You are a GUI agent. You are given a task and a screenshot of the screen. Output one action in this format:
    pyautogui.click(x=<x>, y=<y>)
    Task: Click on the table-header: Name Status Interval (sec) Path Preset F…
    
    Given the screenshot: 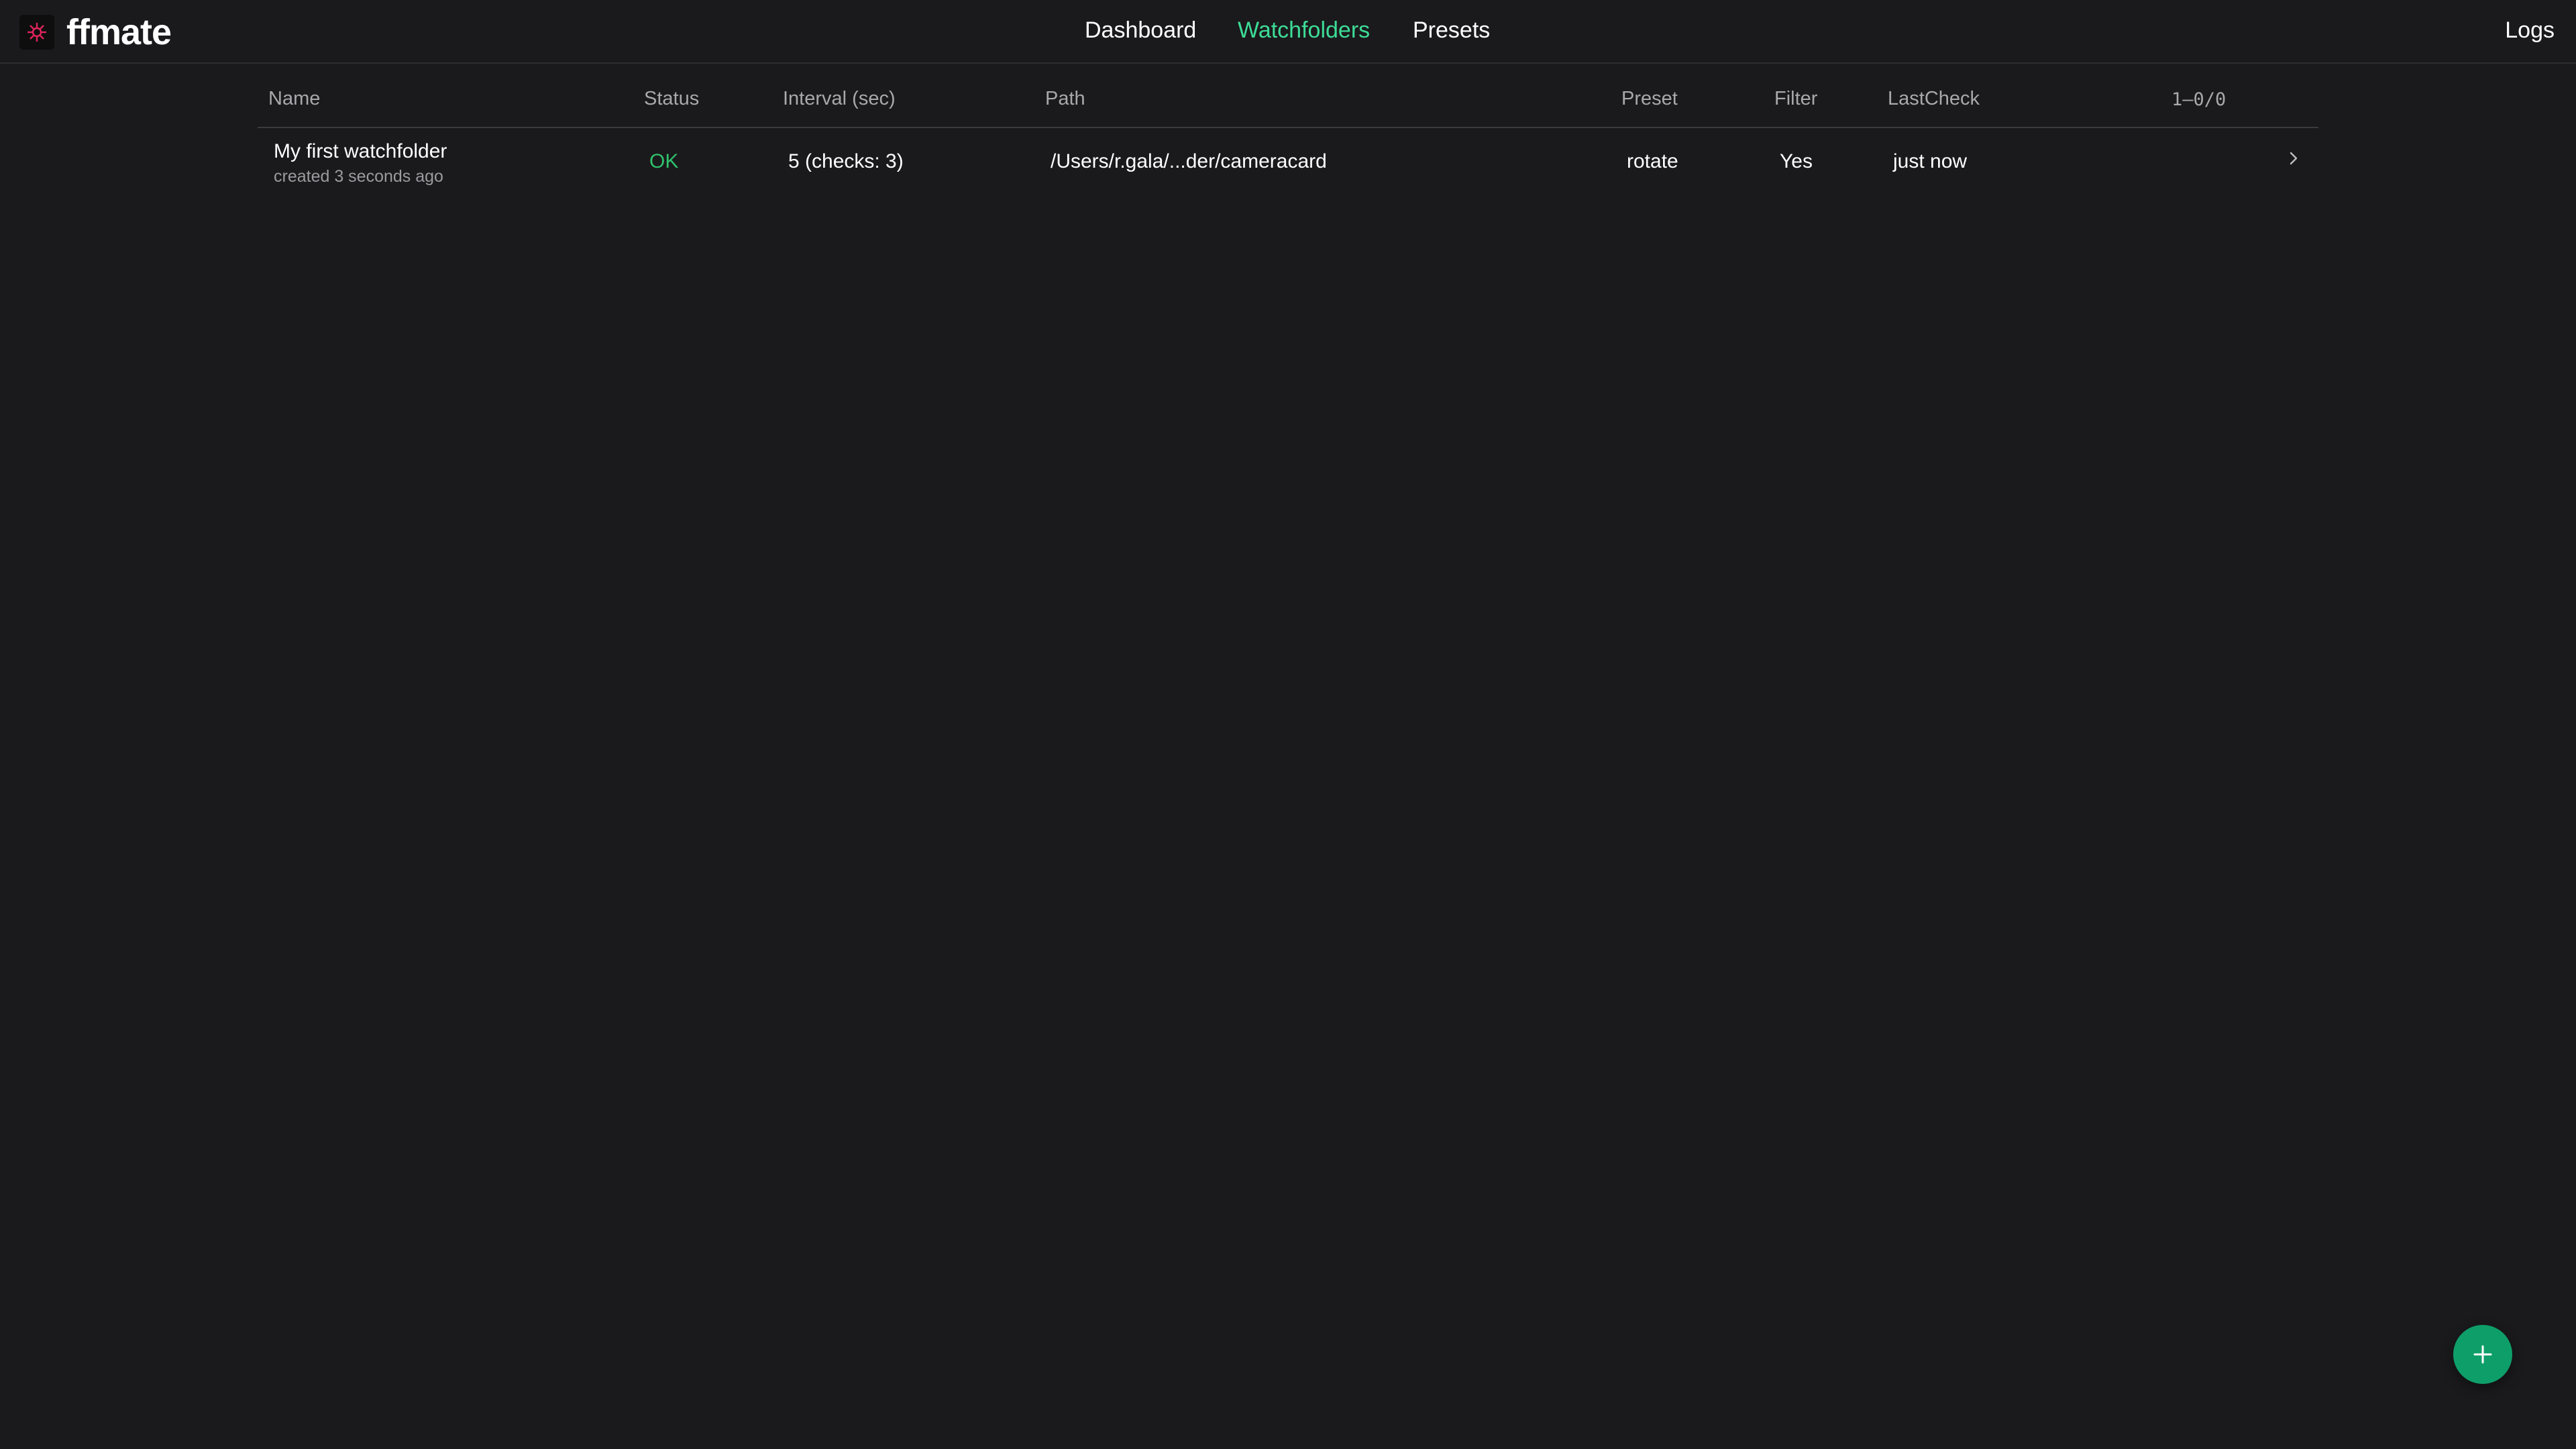 What is the action you would take?
    pyautogui.click(x=1288, y=96)
    